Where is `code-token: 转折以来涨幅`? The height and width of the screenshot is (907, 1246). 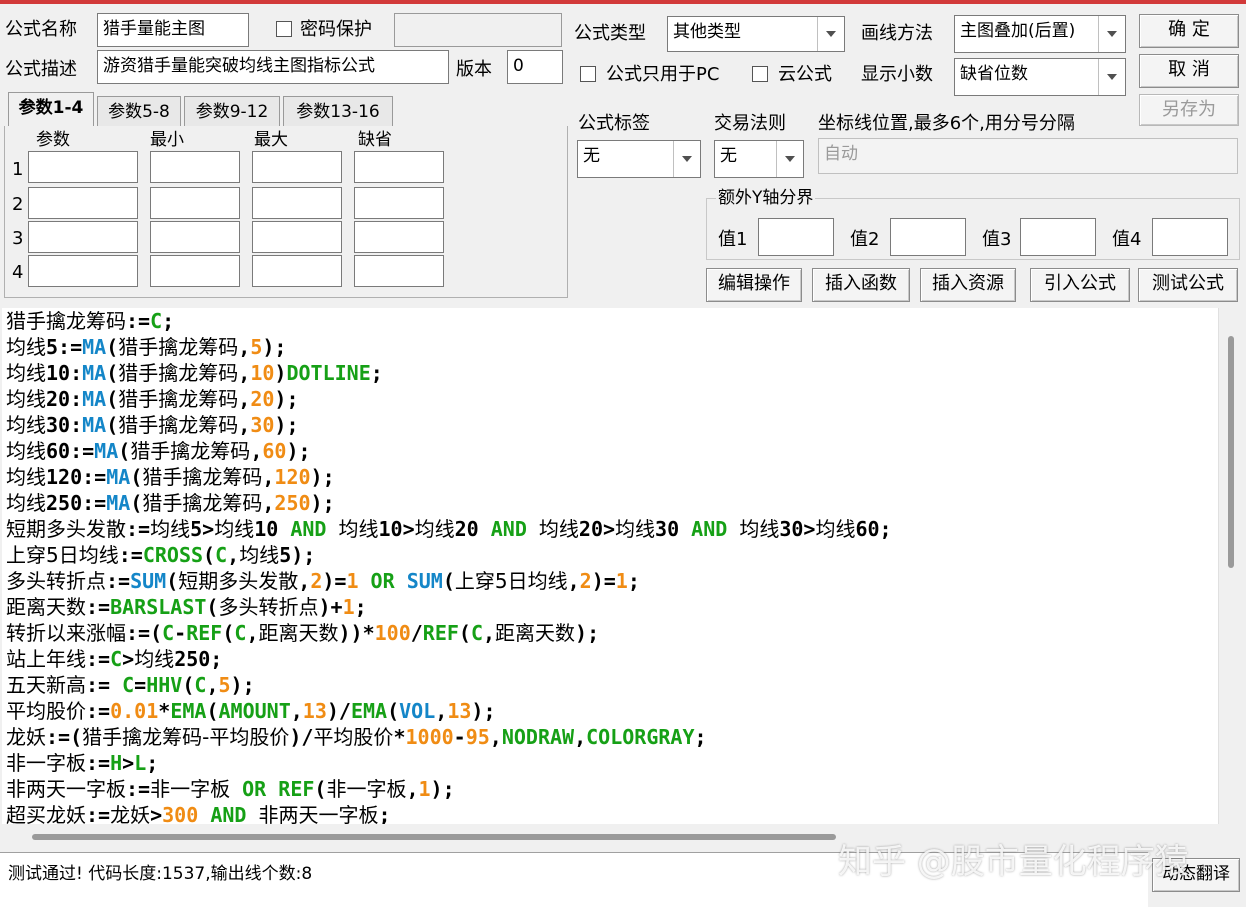 code-token: 转折以来涨幅 is located at coordinates (66, 633).